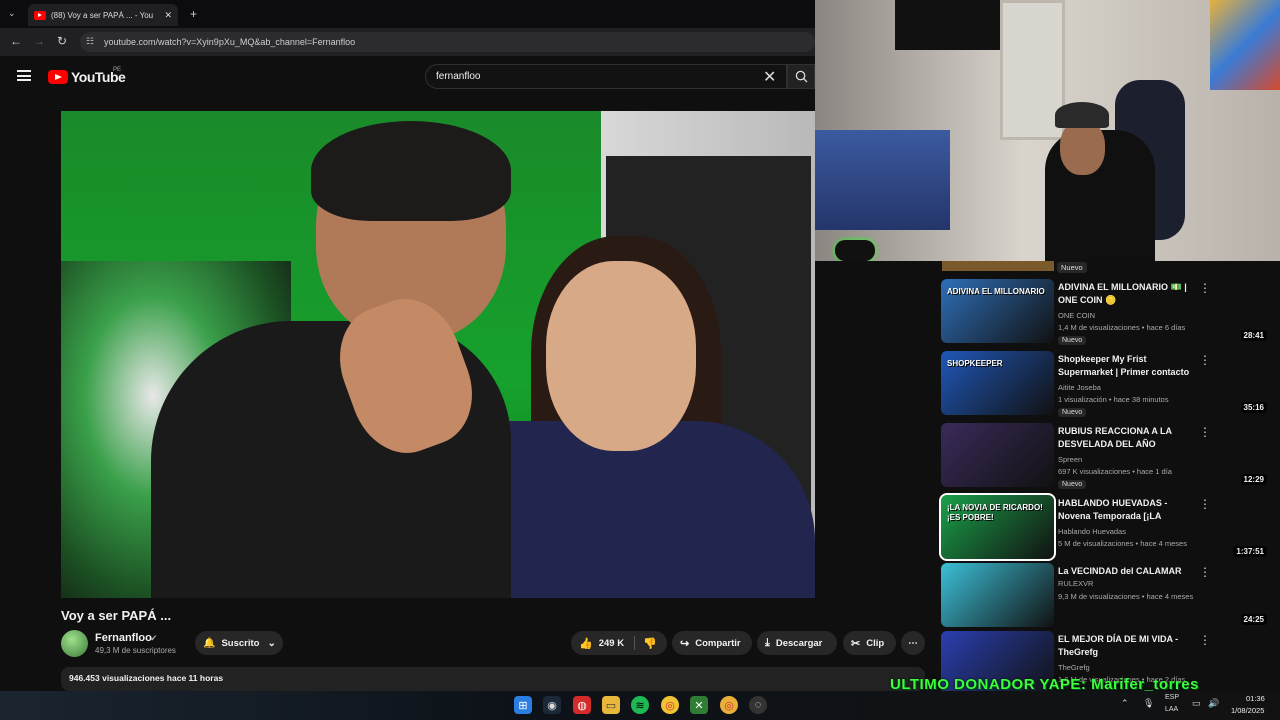 This screenshot has height=720, width=1280. Describe the element at coordinates (611, 705) in the screenshot. I see `file-explorer-icon: ▭` at that location.